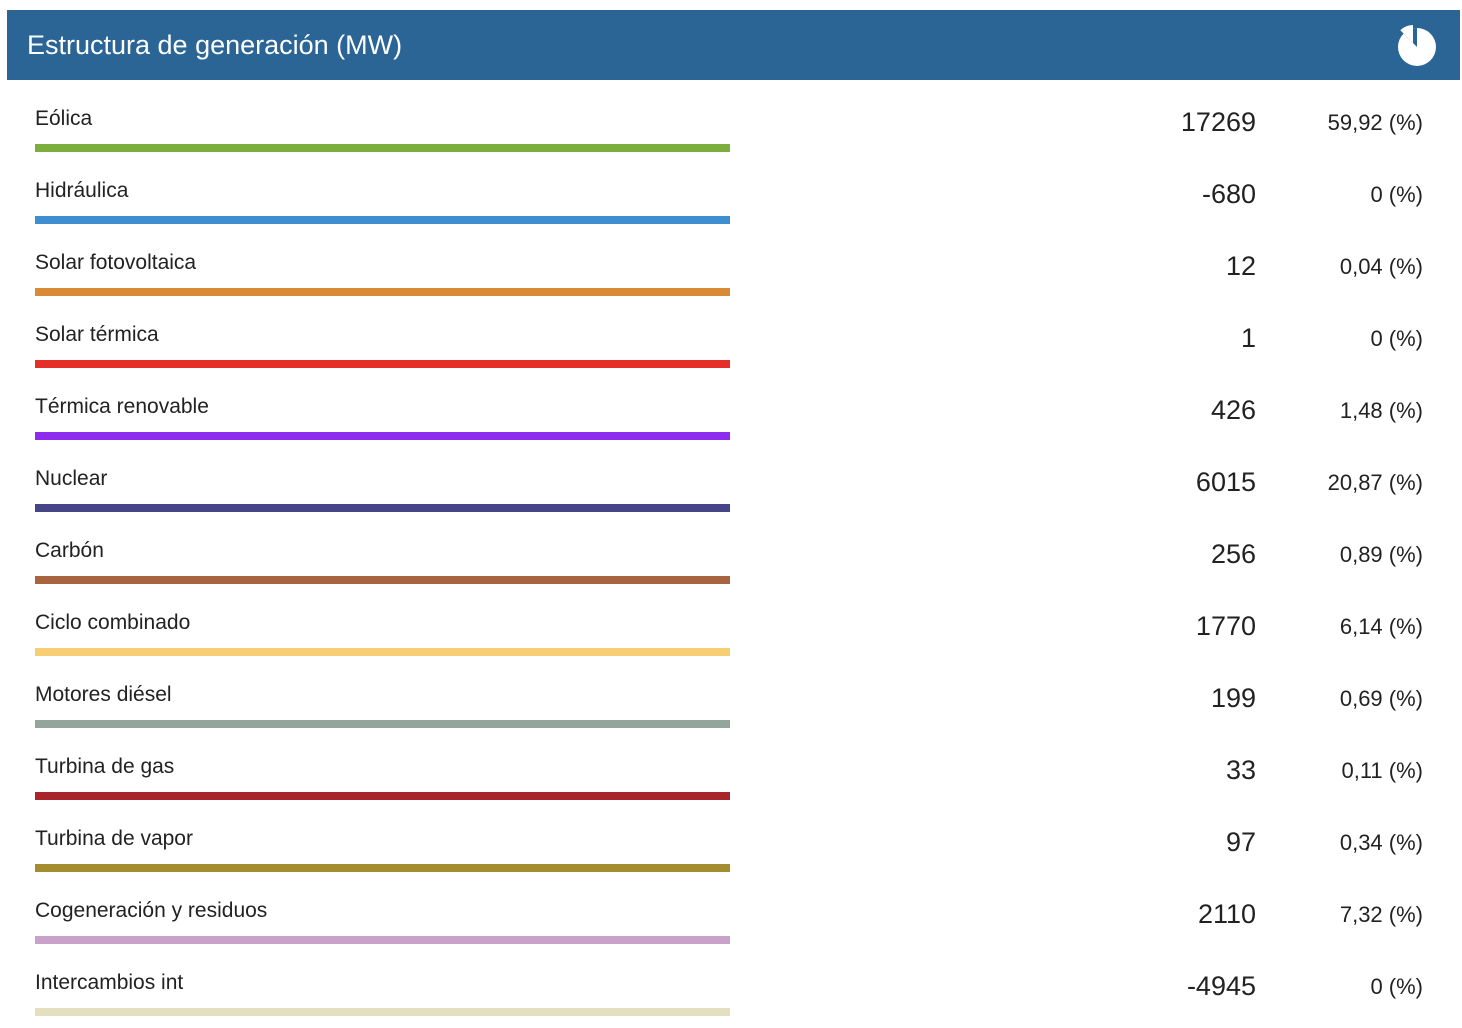 The height and width of the screenshot is (1028, 1462). I want to click on generation-row: Hidráulica -680 0 (%), so click(731, 194).